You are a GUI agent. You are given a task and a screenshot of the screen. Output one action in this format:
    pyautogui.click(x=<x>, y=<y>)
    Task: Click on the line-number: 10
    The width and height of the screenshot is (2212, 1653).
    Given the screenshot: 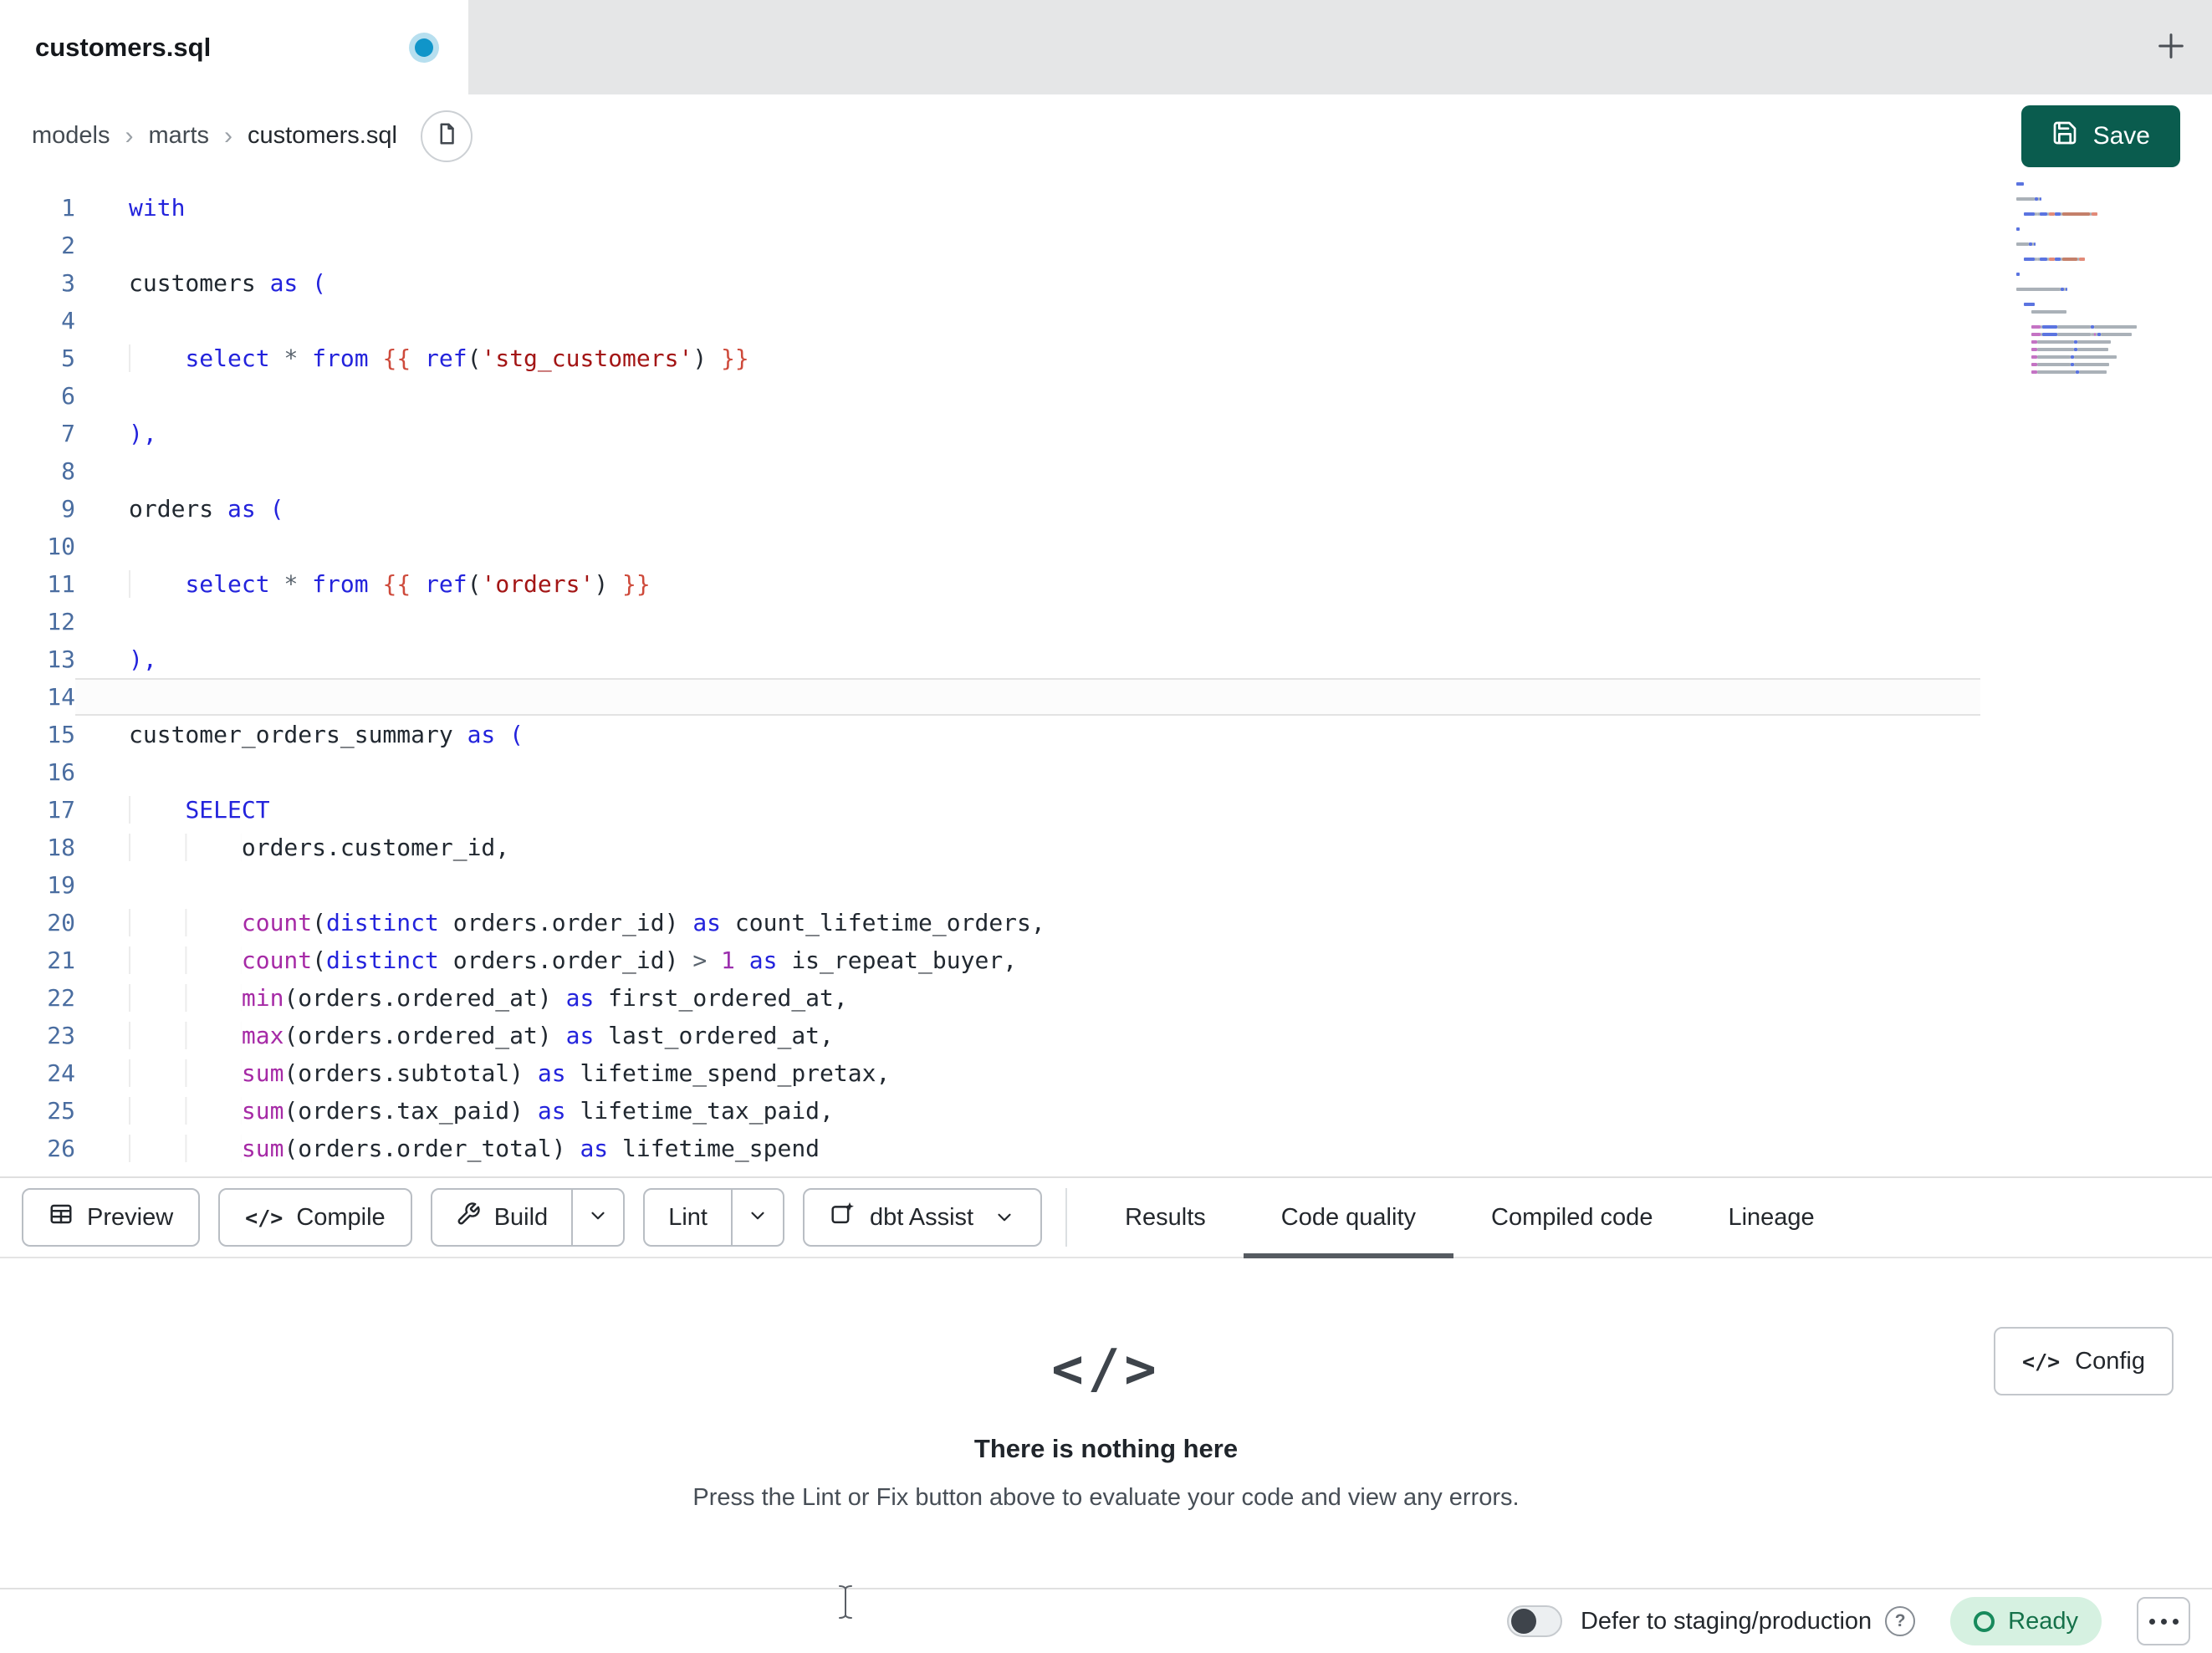 What is the action you would take?
    pyautogui.click(x=61, y=546)
    